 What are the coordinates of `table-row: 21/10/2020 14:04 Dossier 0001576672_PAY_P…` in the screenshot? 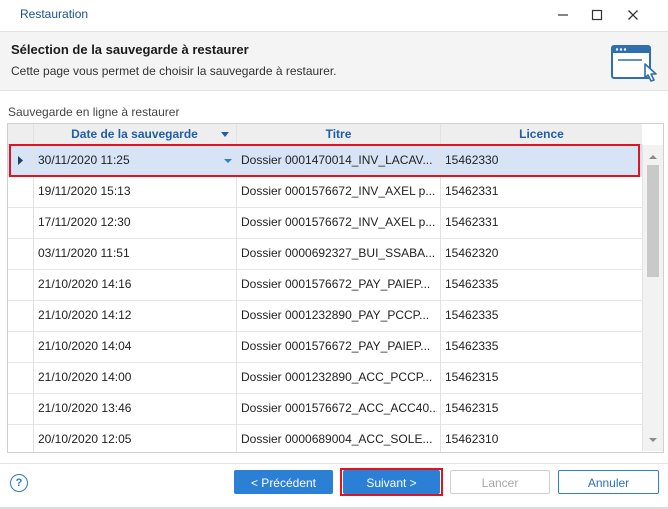 It's located at (325, 347).